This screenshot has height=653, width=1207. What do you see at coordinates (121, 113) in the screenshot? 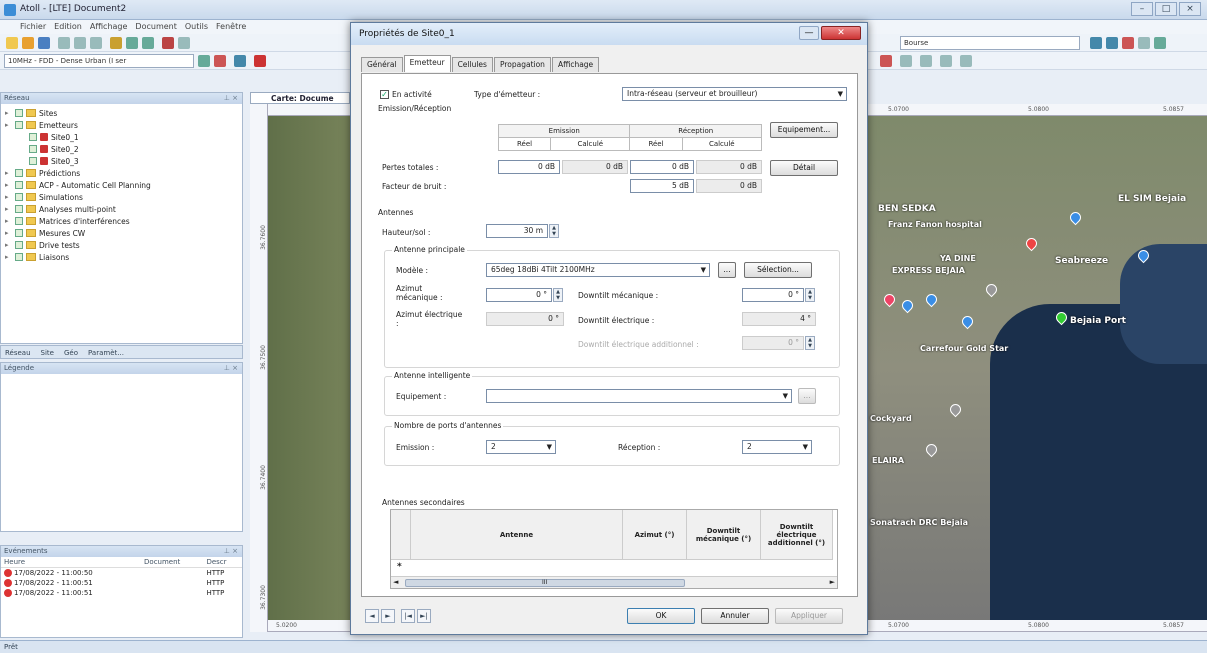
I see `tree-item: ▸ Sites` at bounding box center [121, 113].